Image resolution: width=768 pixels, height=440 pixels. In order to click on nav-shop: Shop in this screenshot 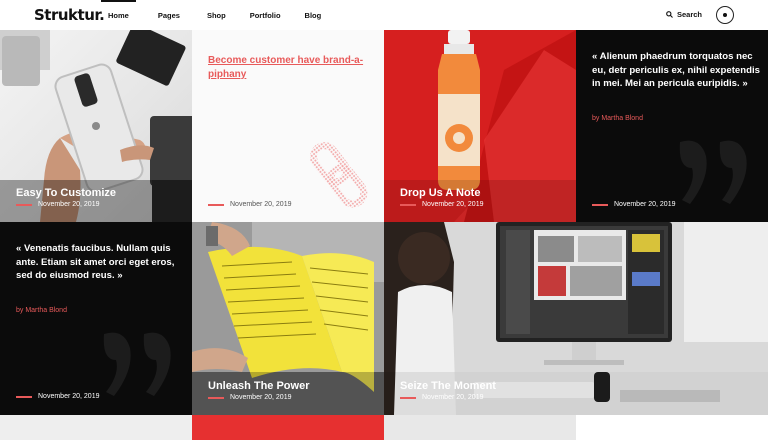, I will do `click(216, 15)`.